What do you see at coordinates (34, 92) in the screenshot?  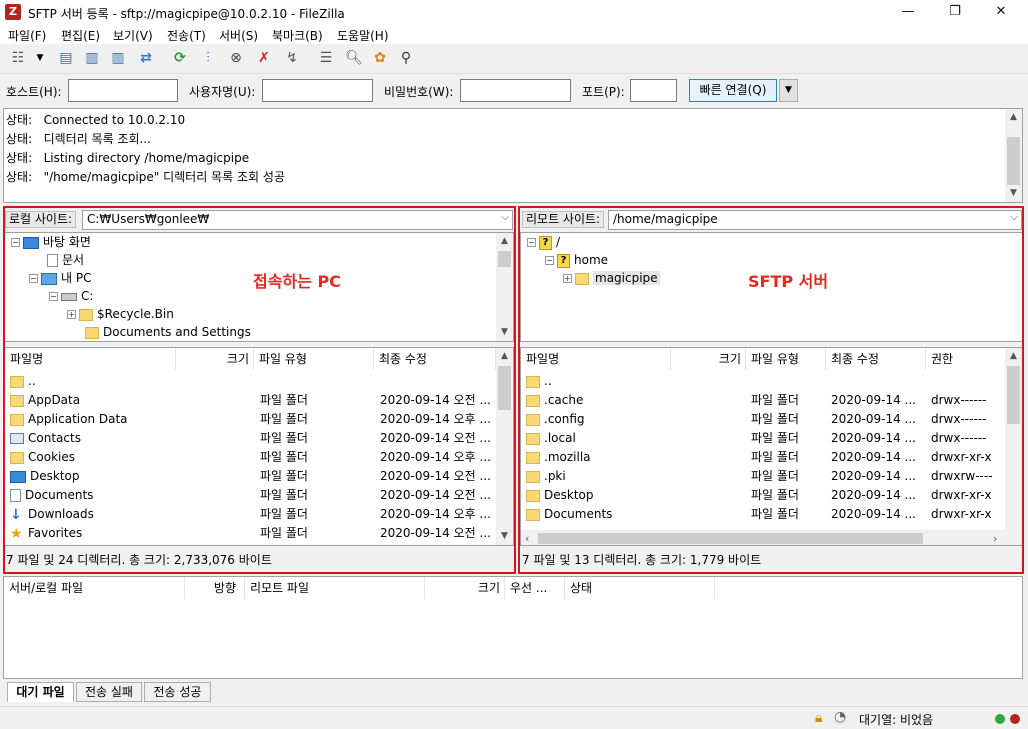 I see `host-label: 호스트(H):` at bounding box center [34, 92].